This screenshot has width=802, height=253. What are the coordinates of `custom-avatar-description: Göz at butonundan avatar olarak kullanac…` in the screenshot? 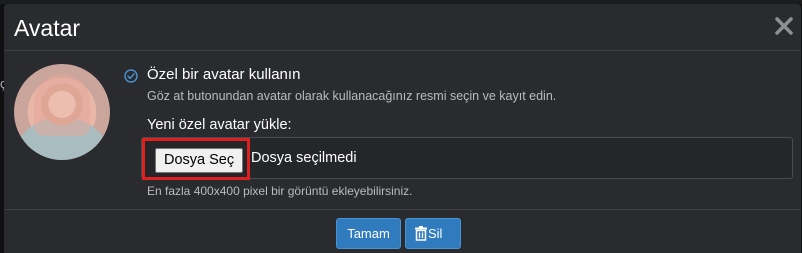 It's located at (352, 96).